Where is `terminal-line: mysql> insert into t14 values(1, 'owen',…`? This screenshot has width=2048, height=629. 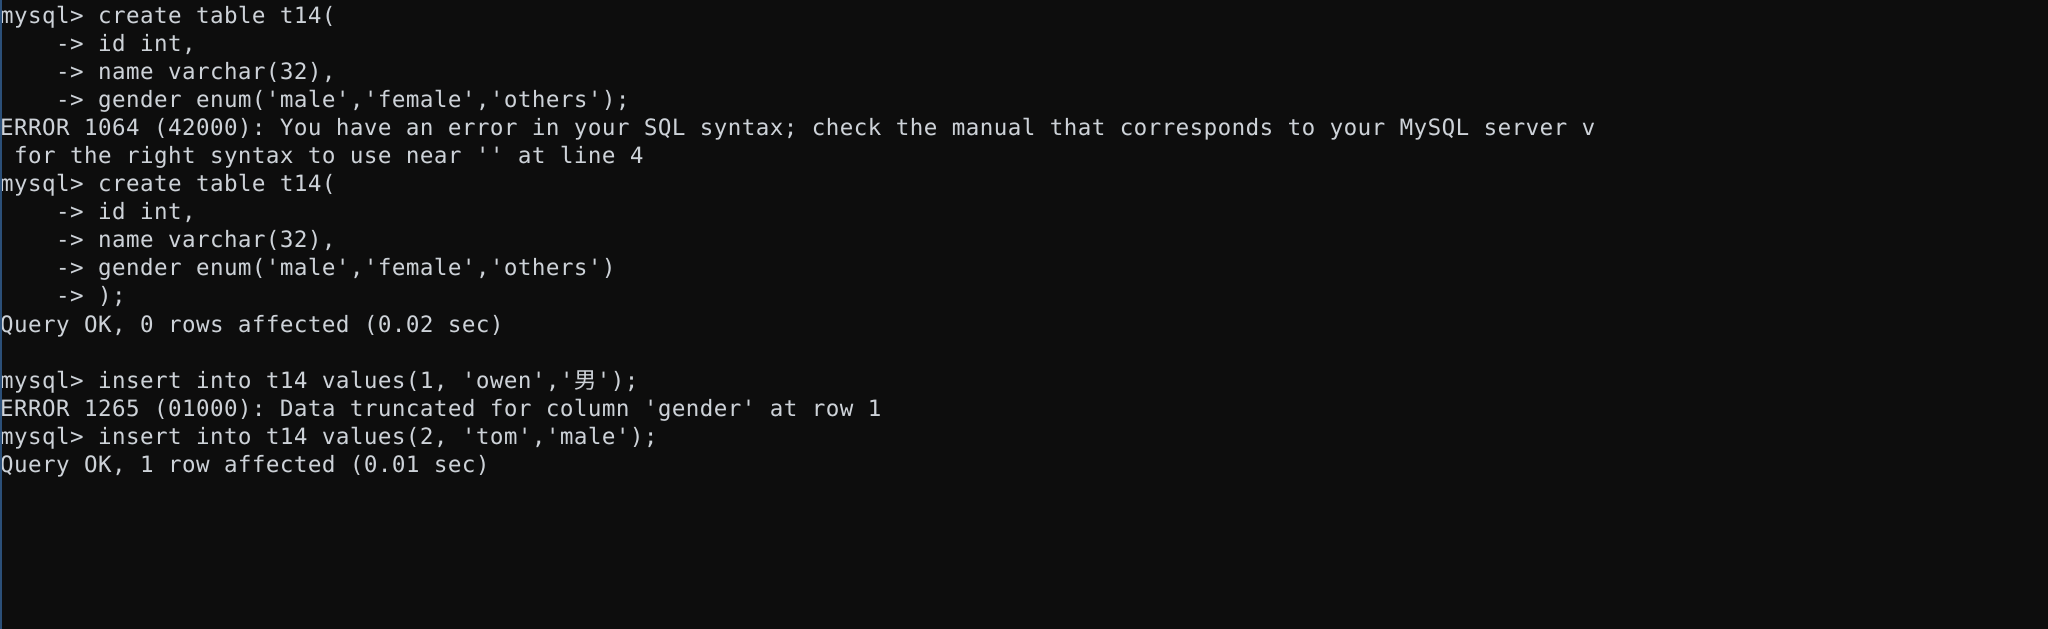 terminal-line: mysql> insert into t14 values(1, 'owen',… is located at coordinates (319, 380).